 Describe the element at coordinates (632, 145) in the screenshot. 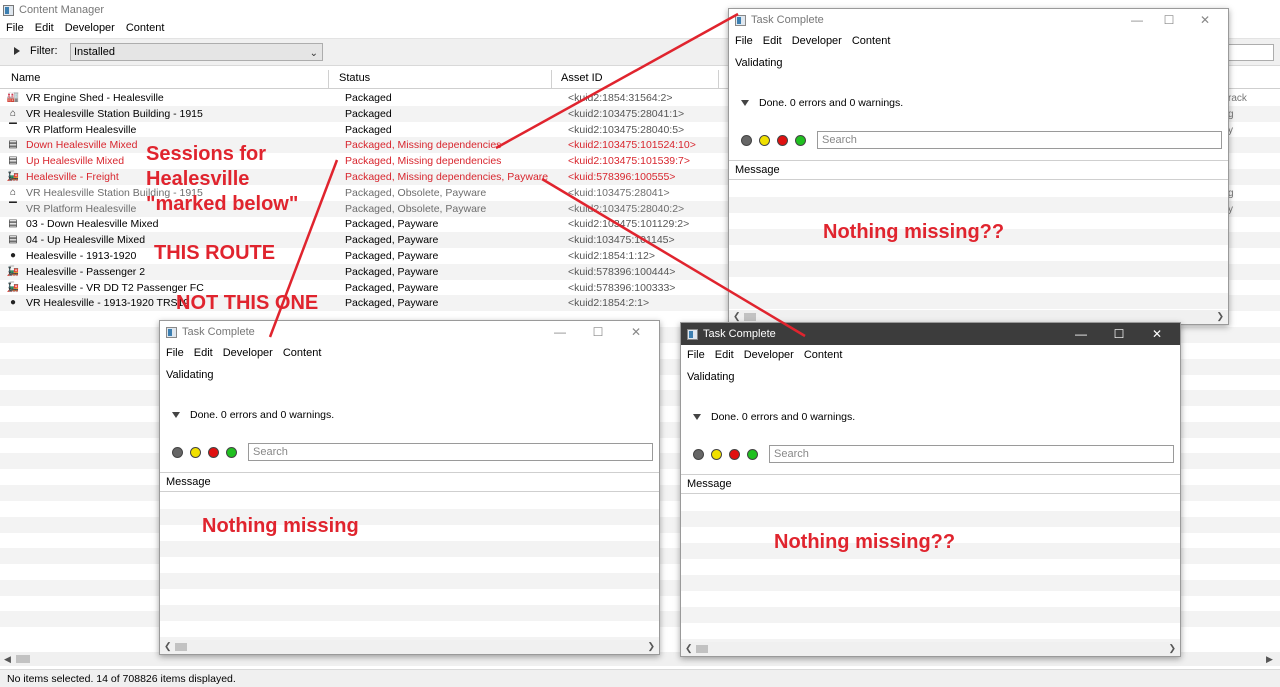

I see `asset-id: <kuid2:103475:101524:10>` at that location.